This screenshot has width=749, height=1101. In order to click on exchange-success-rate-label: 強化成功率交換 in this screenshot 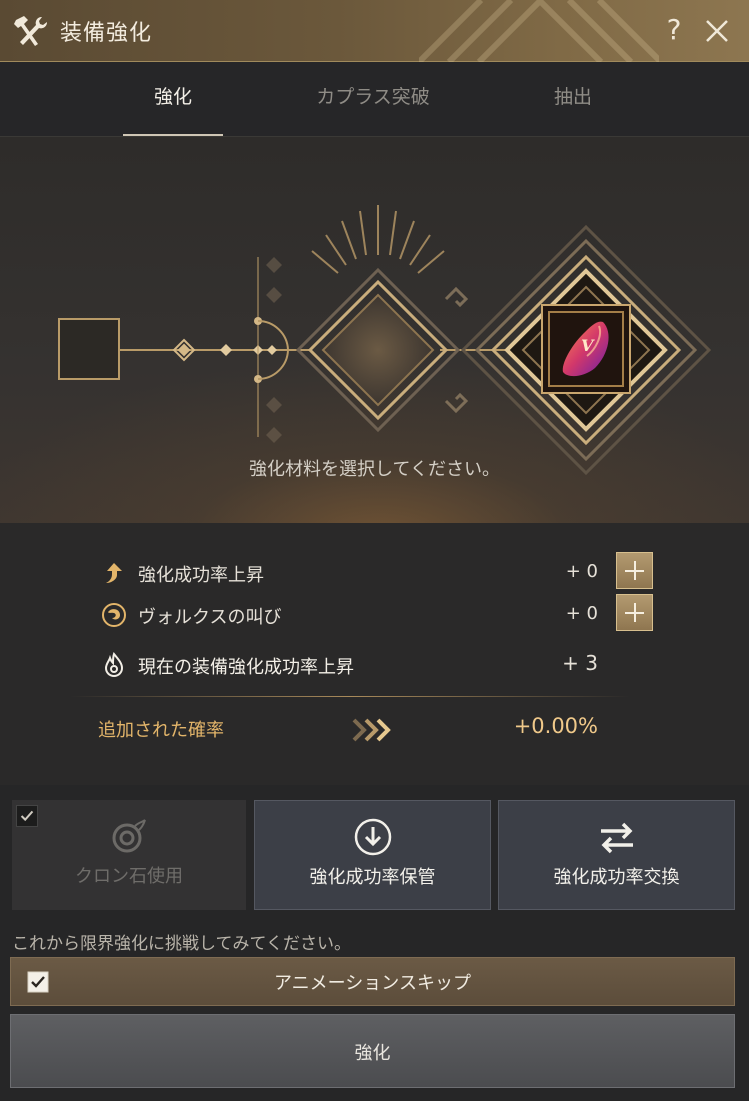, I will do `click(616, 877)`.